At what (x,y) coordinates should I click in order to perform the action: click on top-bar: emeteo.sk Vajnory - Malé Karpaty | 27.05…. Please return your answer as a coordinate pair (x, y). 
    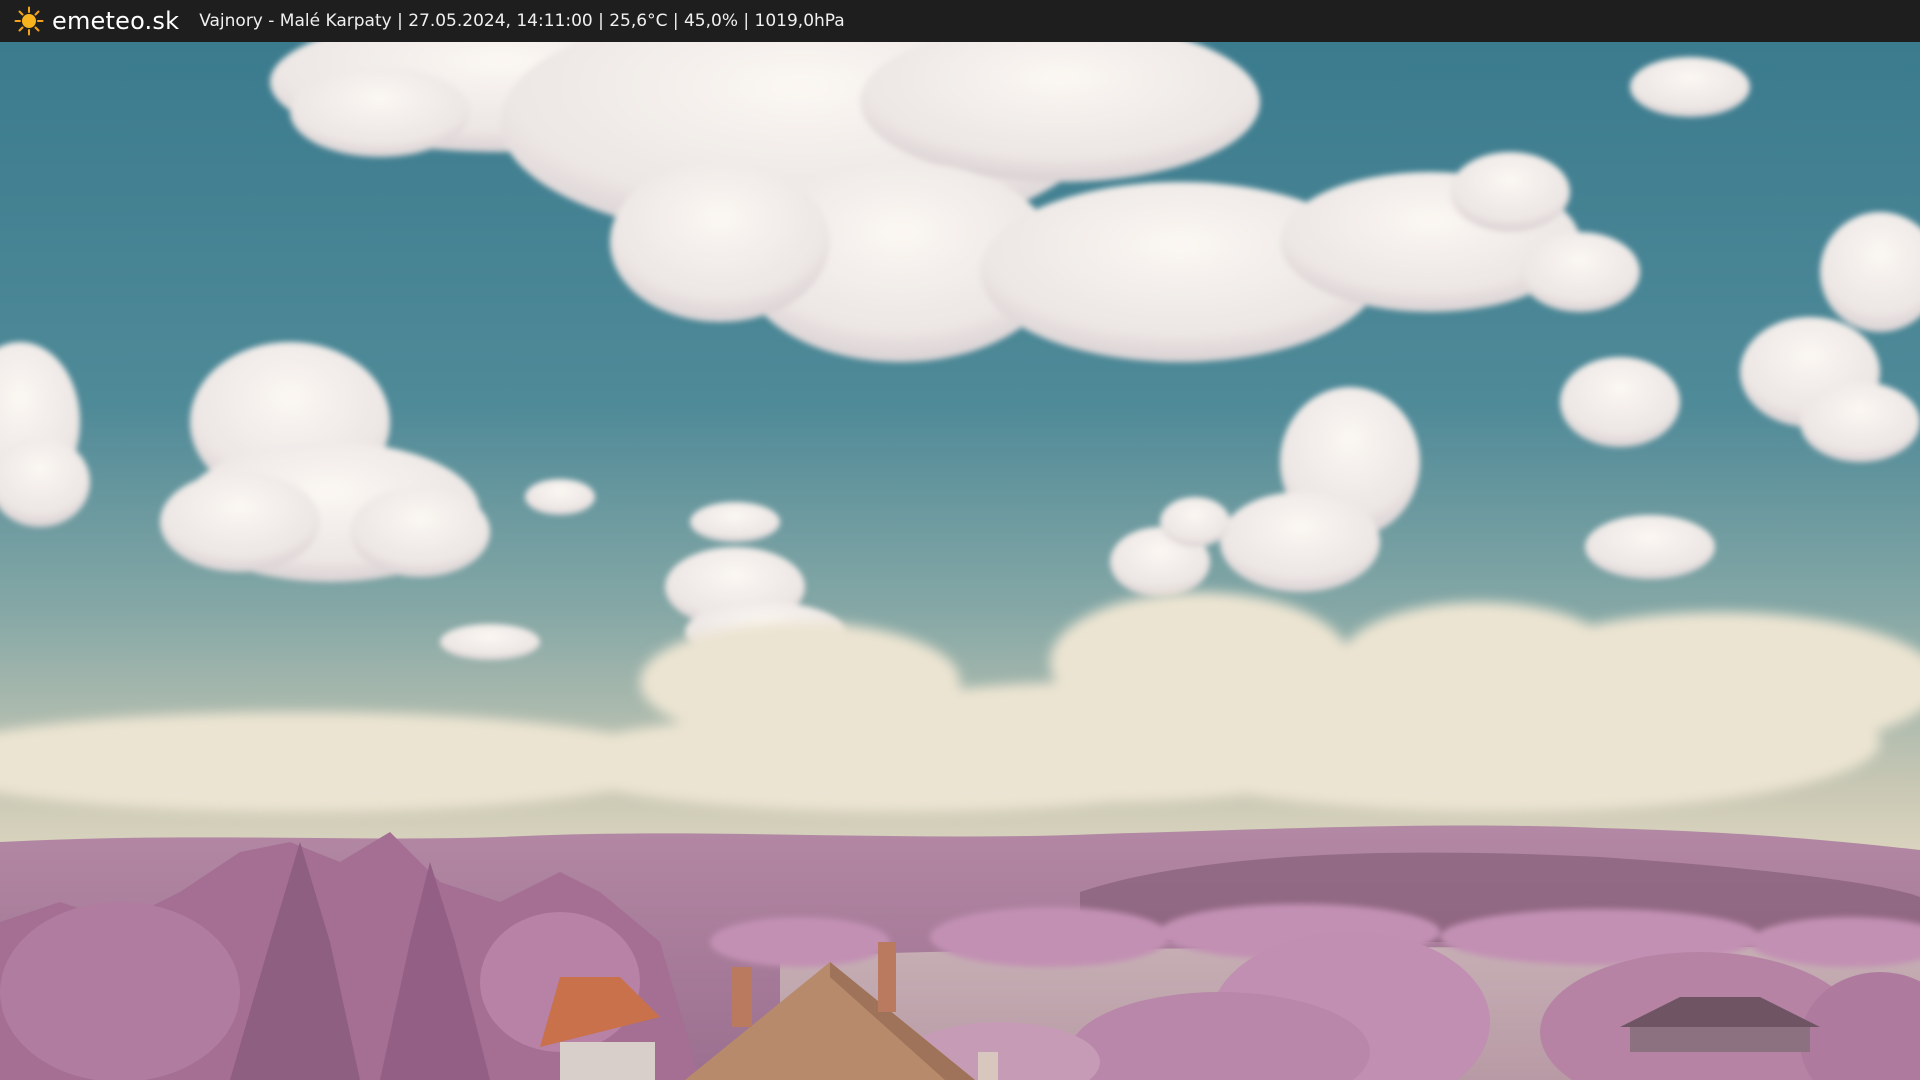
    Looking at the image, I should click on (960, 21).